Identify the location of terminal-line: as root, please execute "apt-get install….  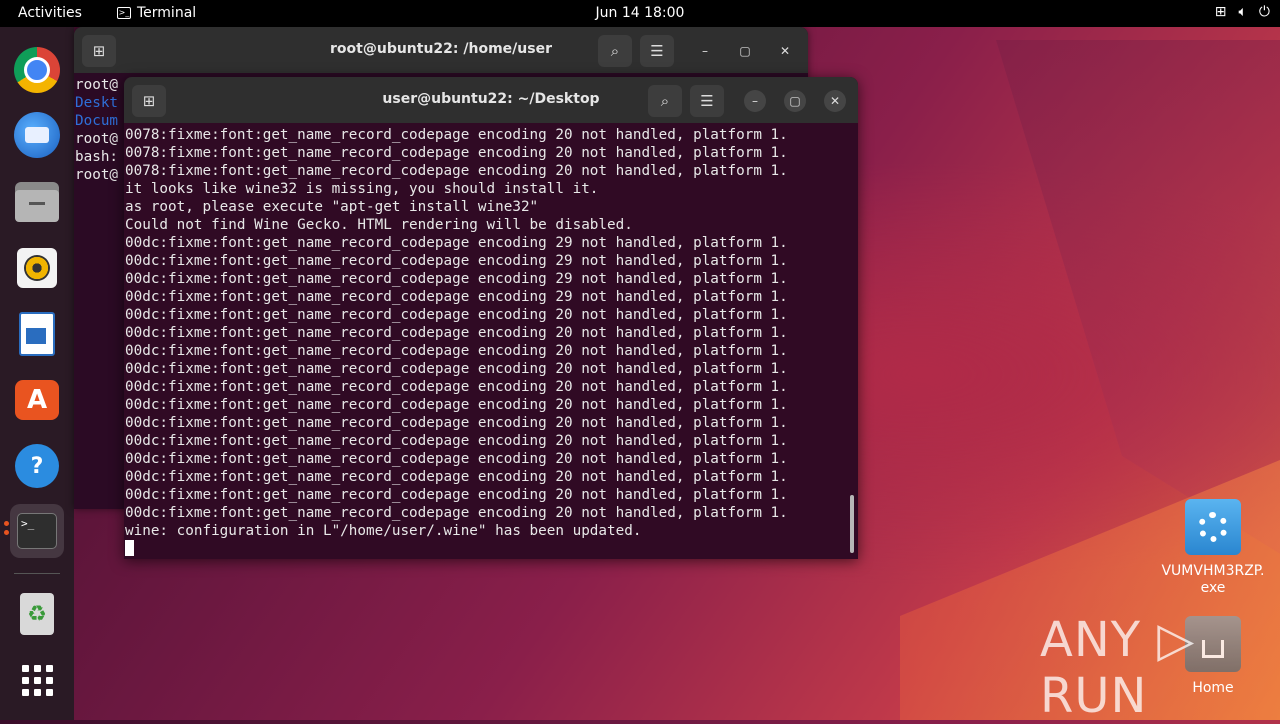
(332, 207).